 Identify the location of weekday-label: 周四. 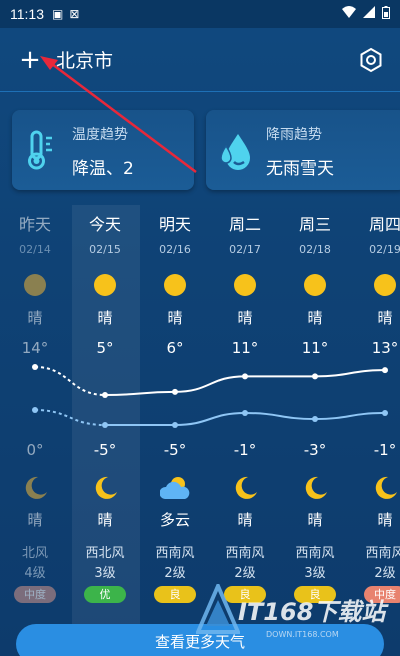
(384, 224).